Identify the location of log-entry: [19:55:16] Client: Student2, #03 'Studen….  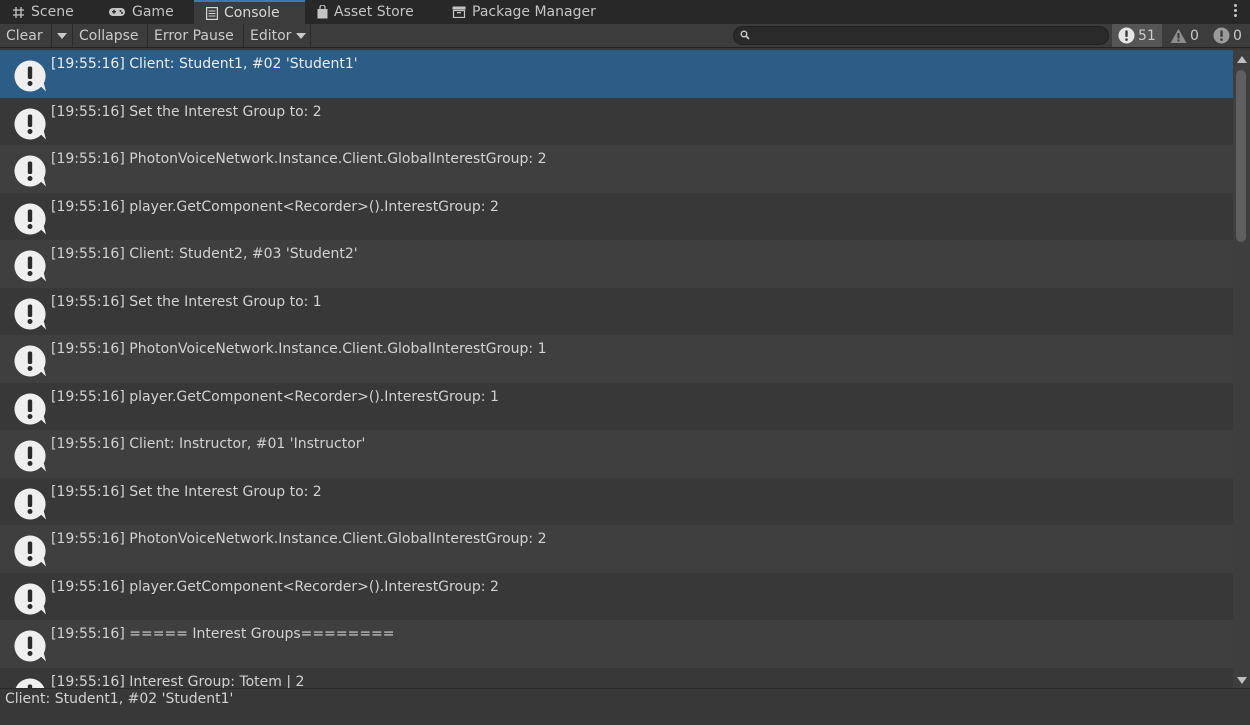
(616, 264).